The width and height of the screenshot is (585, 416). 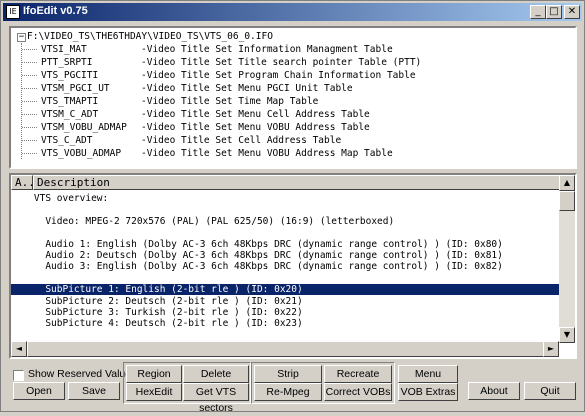 What do you see at coordinates (69, 75) in the screenshot?
I see `tree-item-name: VTS_PGCITI` at bounding box center [69, 75].